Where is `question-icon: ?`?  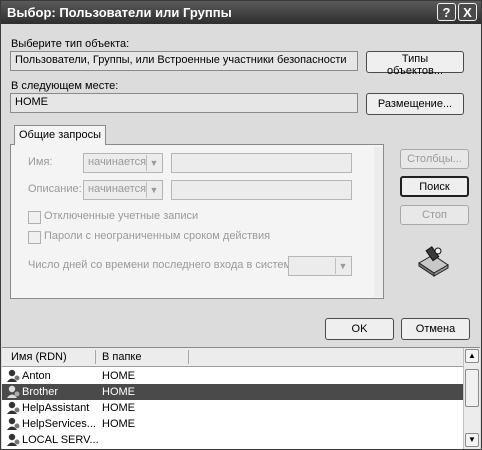 question-icon: ? is located at coordinates (446, 12).